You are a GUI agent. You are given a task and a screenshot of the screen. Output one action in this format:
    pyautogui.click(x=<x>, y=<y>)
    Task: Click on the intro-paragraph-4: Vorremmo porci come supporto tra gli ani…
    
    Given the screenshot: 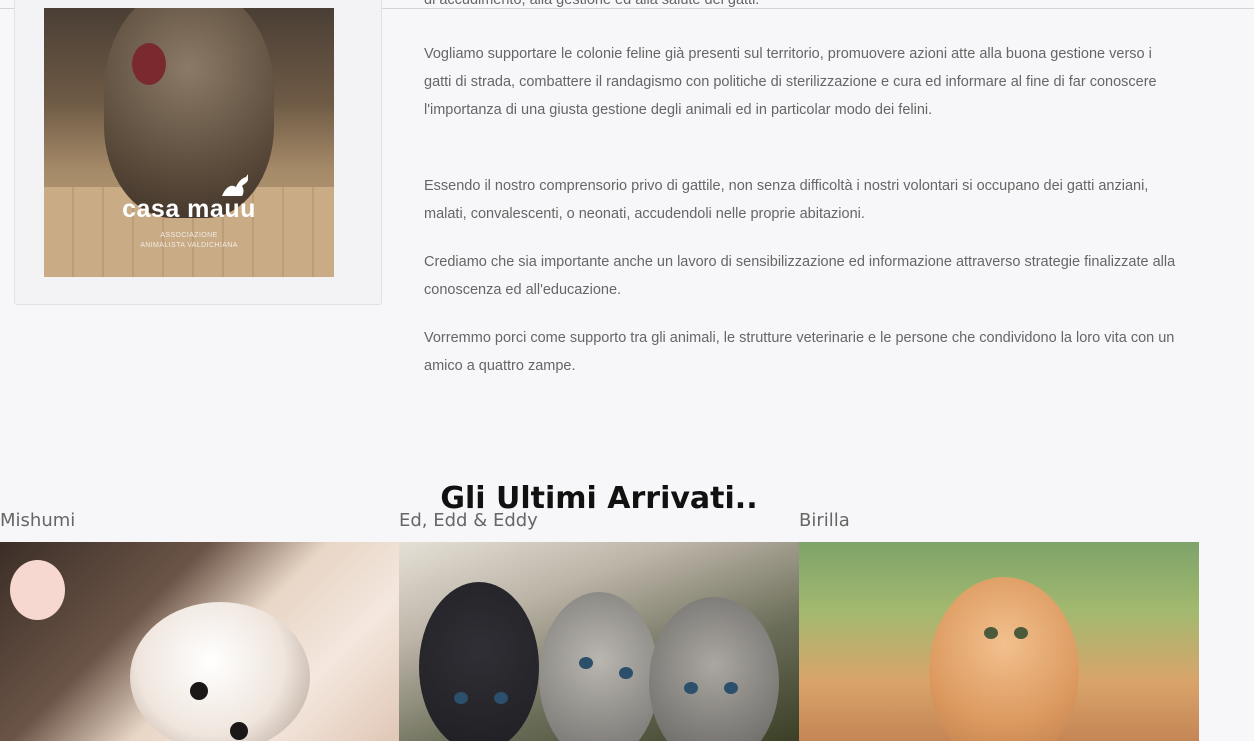 What is the action you would take?
    pyautogui.click(x=799, y=352)
    